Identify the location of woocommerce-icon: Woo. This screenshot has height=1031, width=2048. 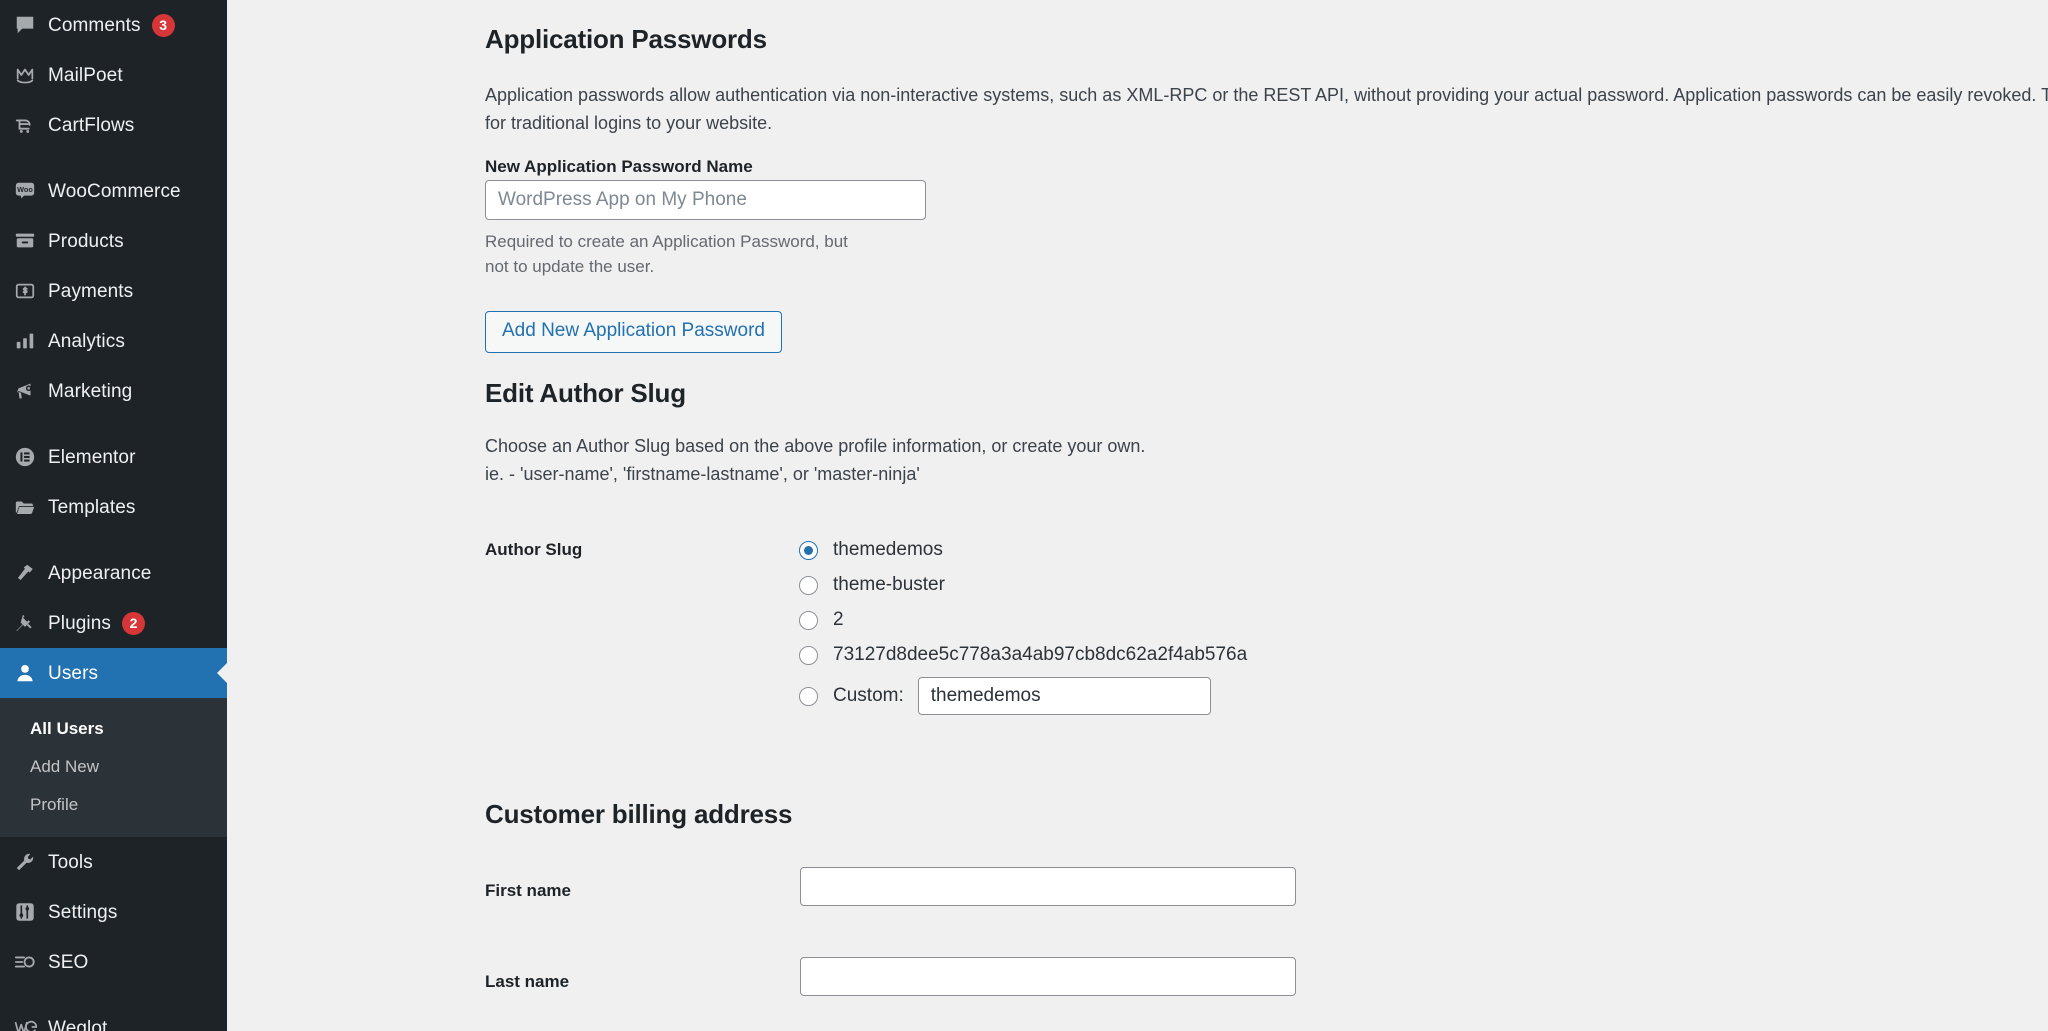
(31, 191).